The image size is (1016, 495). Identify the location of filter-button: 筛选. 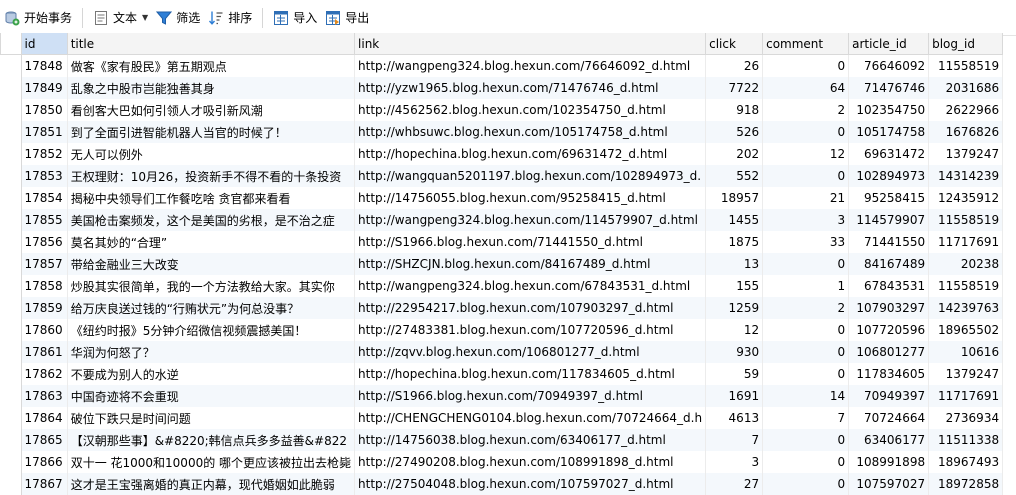
(178, 18).